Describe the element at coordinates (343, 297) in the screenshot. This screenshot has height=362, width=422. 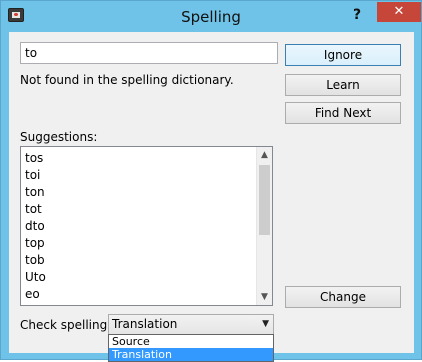
I see `change-button: Change` at that location.